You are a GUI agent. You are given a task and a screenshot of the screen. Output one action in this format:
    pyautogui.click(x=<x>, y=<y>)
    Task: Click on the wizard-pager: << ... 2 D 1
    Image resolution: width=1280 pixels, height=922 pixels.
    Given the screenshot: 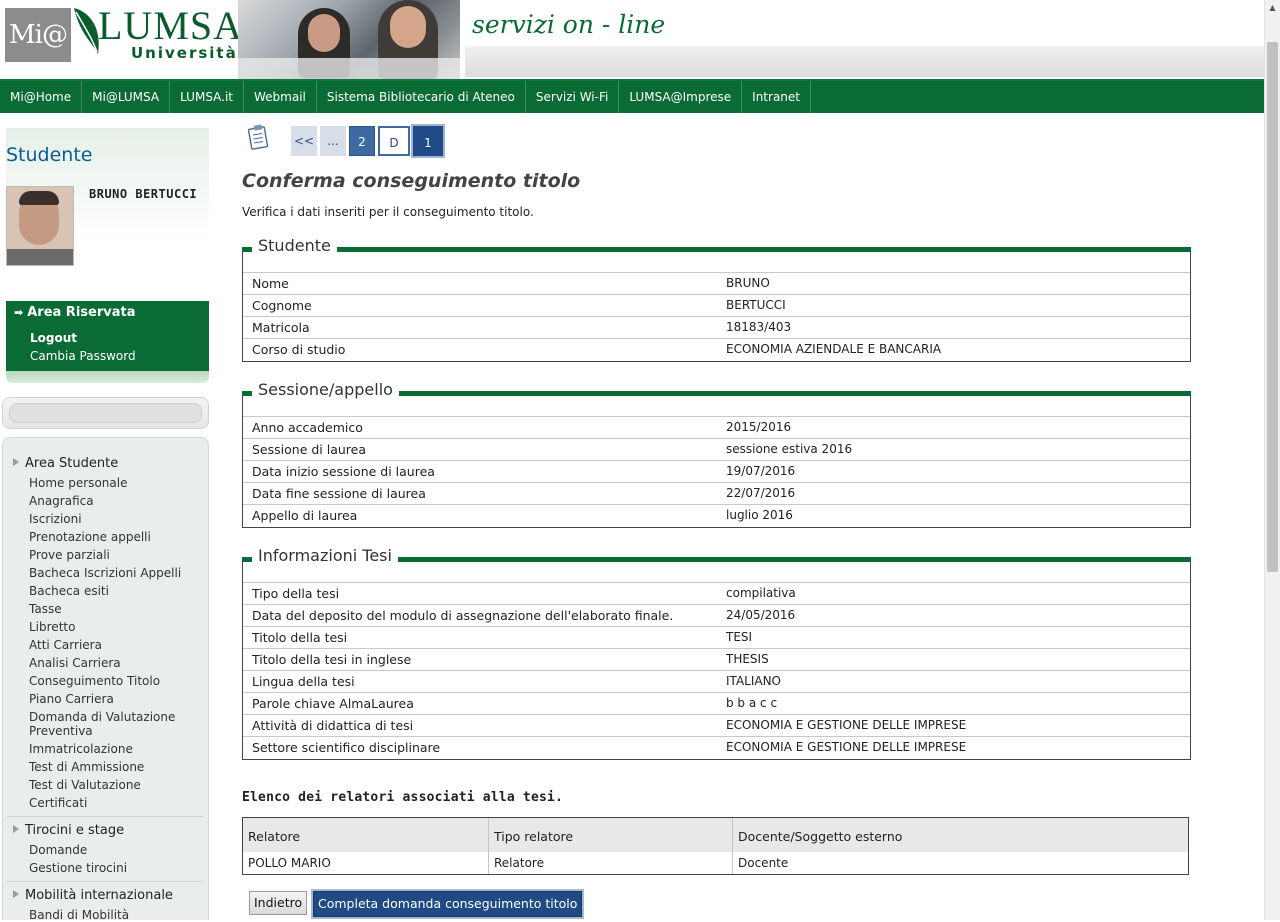 What is the action you would take?
    pyautogui.click(x=368, y=141)
    